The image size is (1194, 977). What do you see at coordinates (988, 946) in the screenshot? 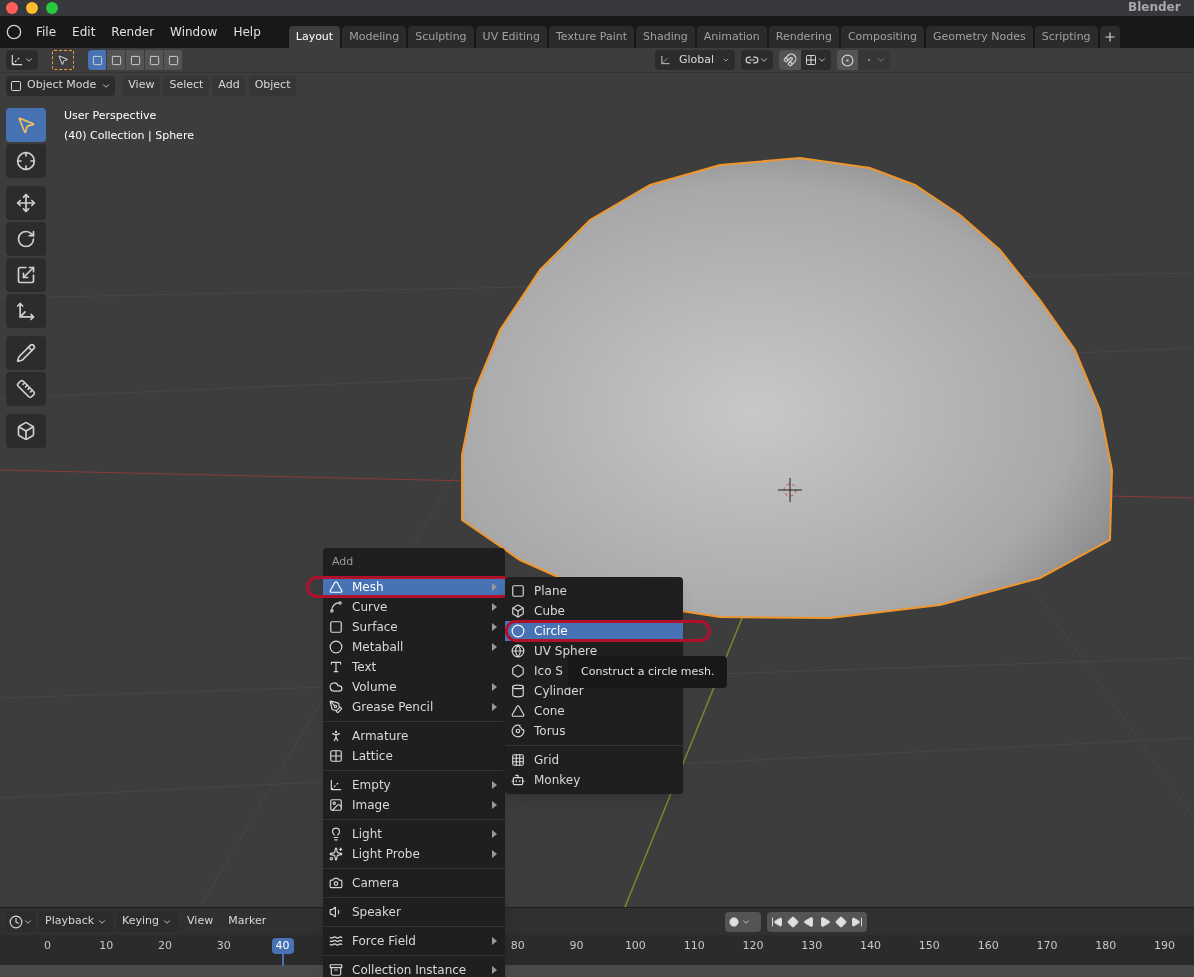
I see `frame-number: 160` at bounding box center [988, 946].